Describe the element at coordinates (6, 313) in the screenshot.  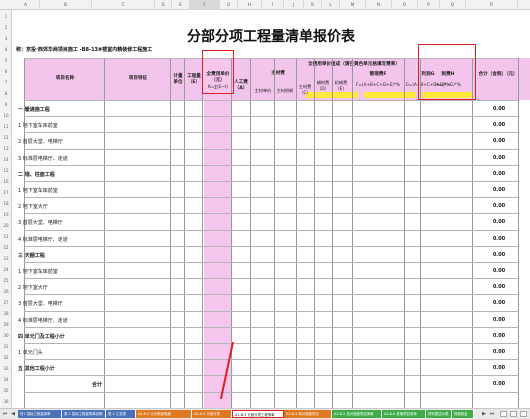
I see `row-number: 28` at that location.